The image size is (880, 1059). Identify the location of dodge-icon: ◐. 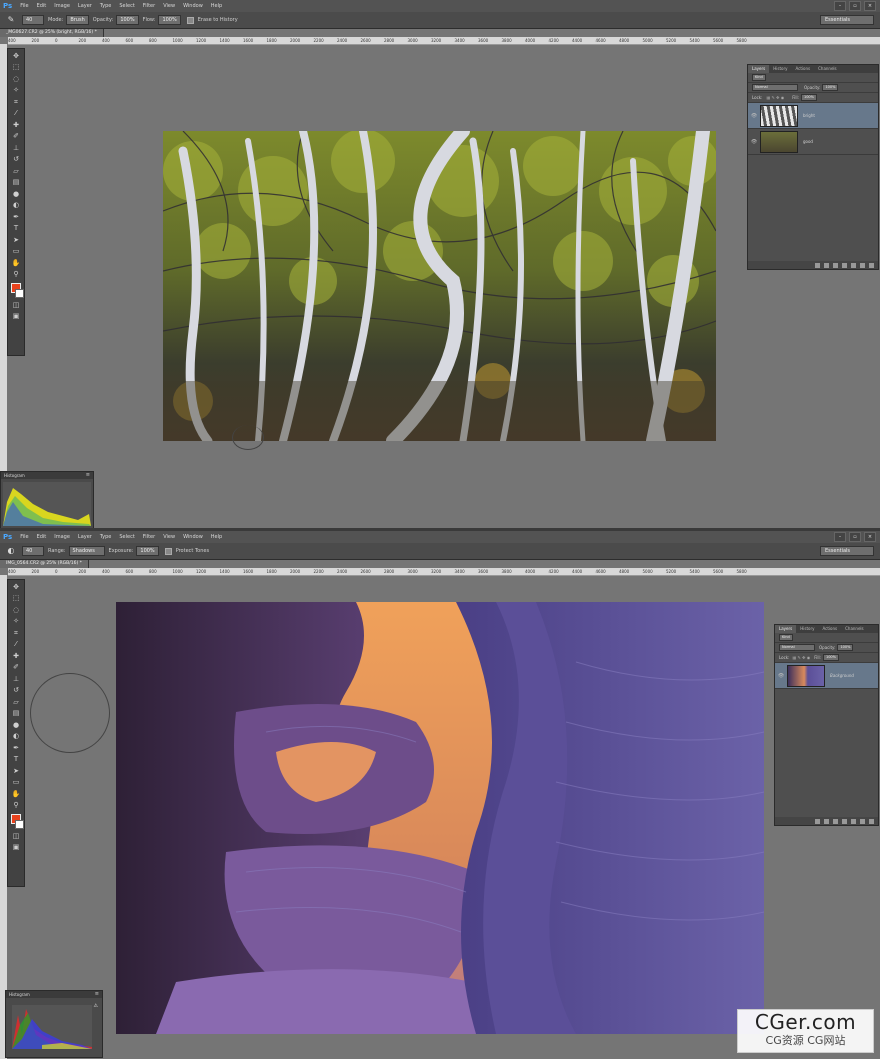
(11, 551).